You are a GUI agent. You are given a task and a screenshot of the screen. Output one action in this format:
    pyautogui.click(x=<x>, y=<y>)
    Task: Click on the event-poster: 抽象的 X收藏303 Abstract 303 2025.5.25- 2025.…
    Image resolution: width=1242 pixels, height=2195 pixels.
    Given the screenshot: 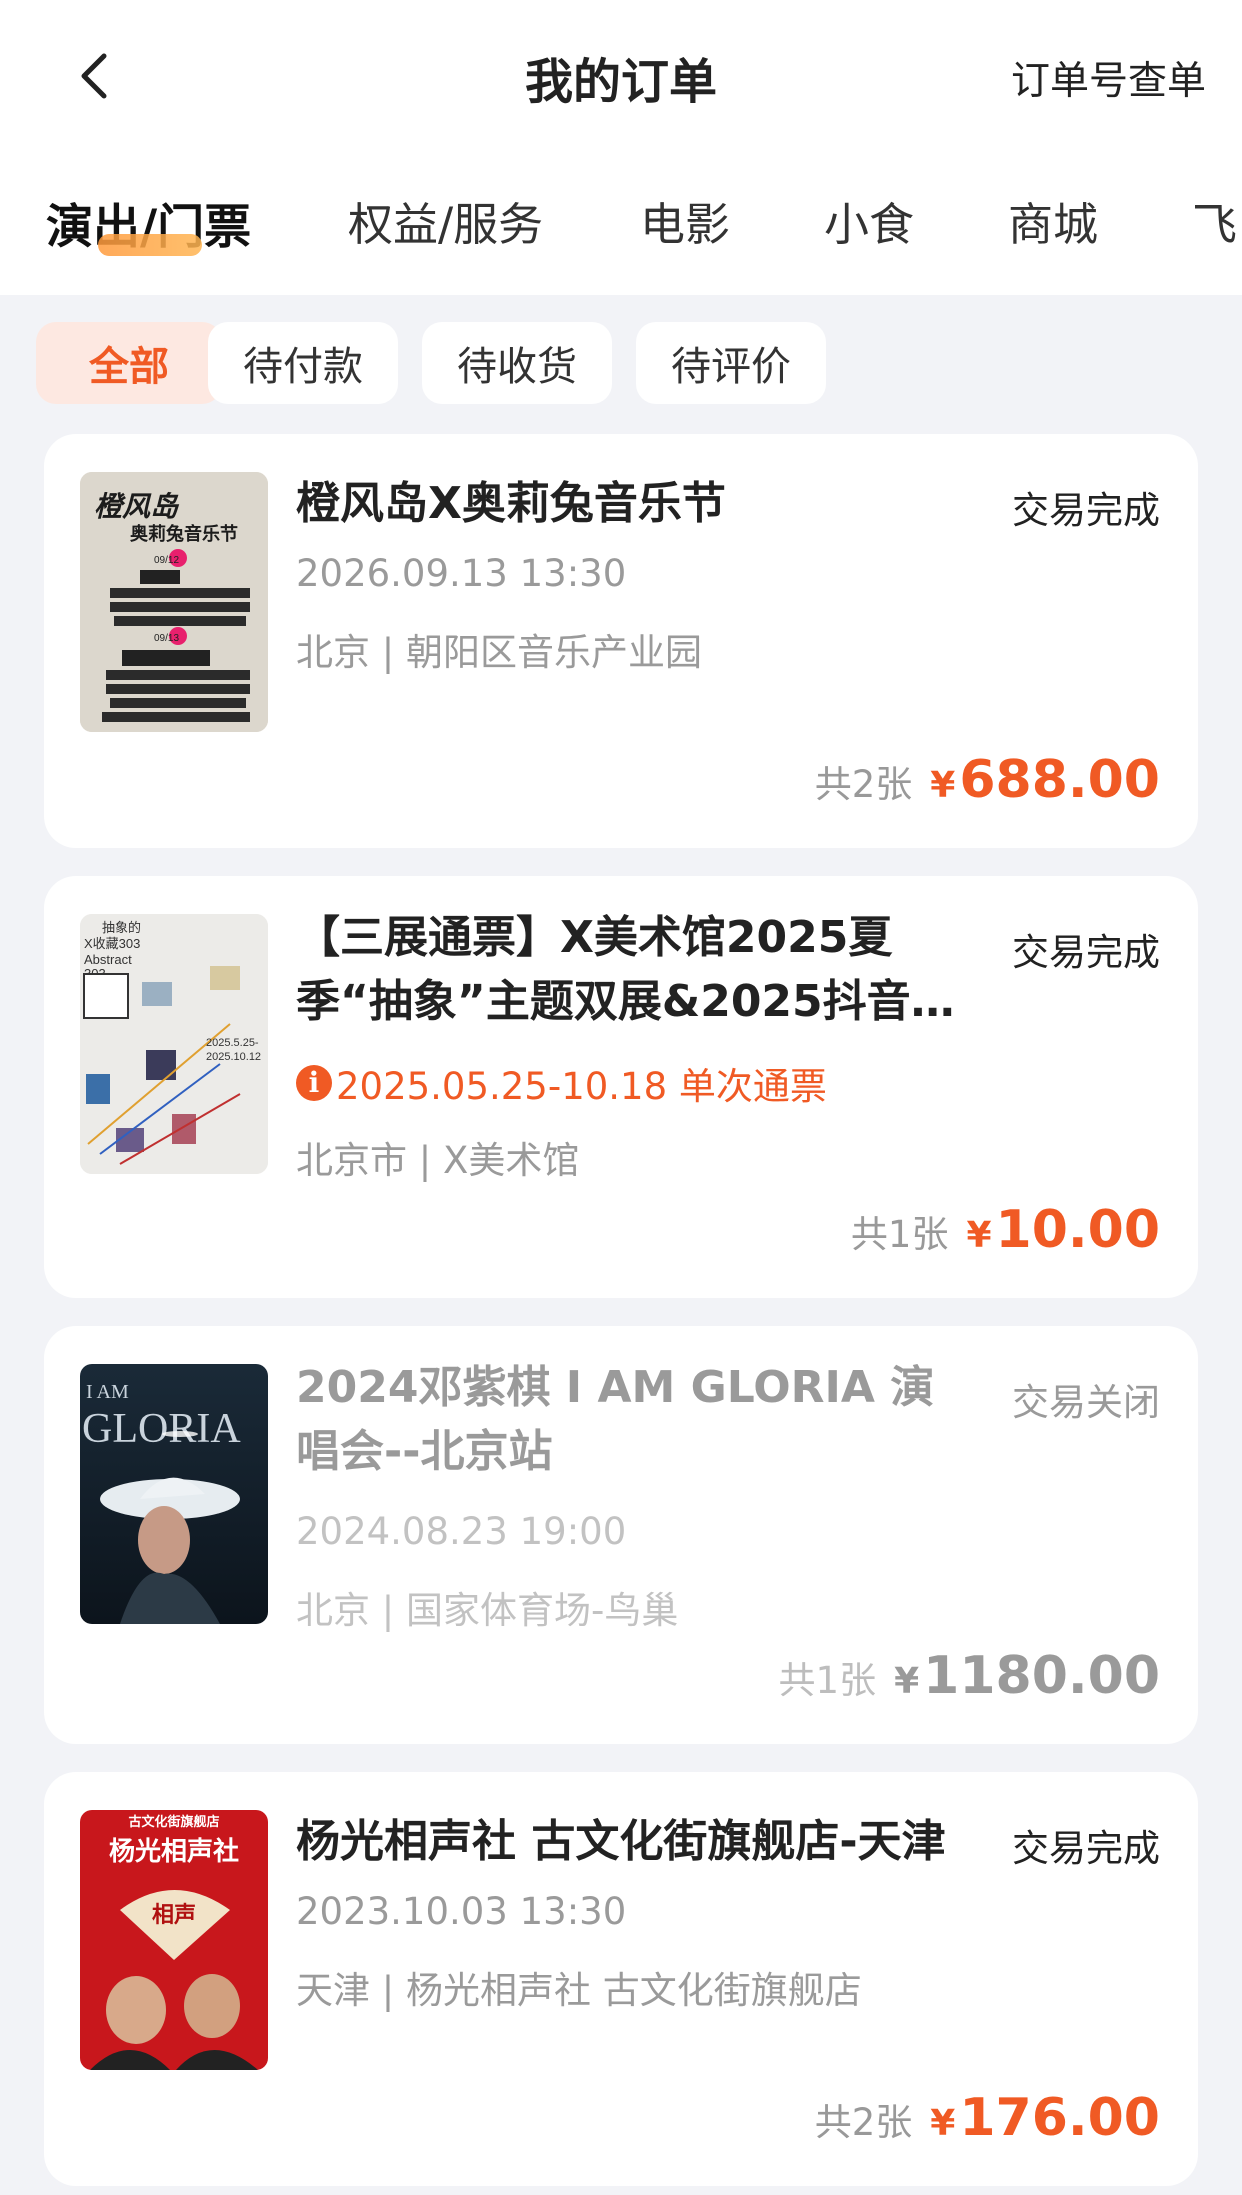 What is the action you would take?
    pyautogui.click(x=174, y=1044)
    